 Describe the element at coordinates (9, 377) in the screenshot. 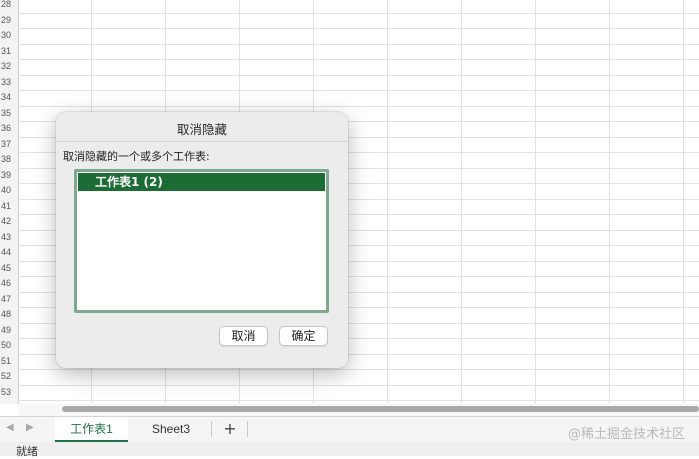

I see `row-number: 52` at that location.